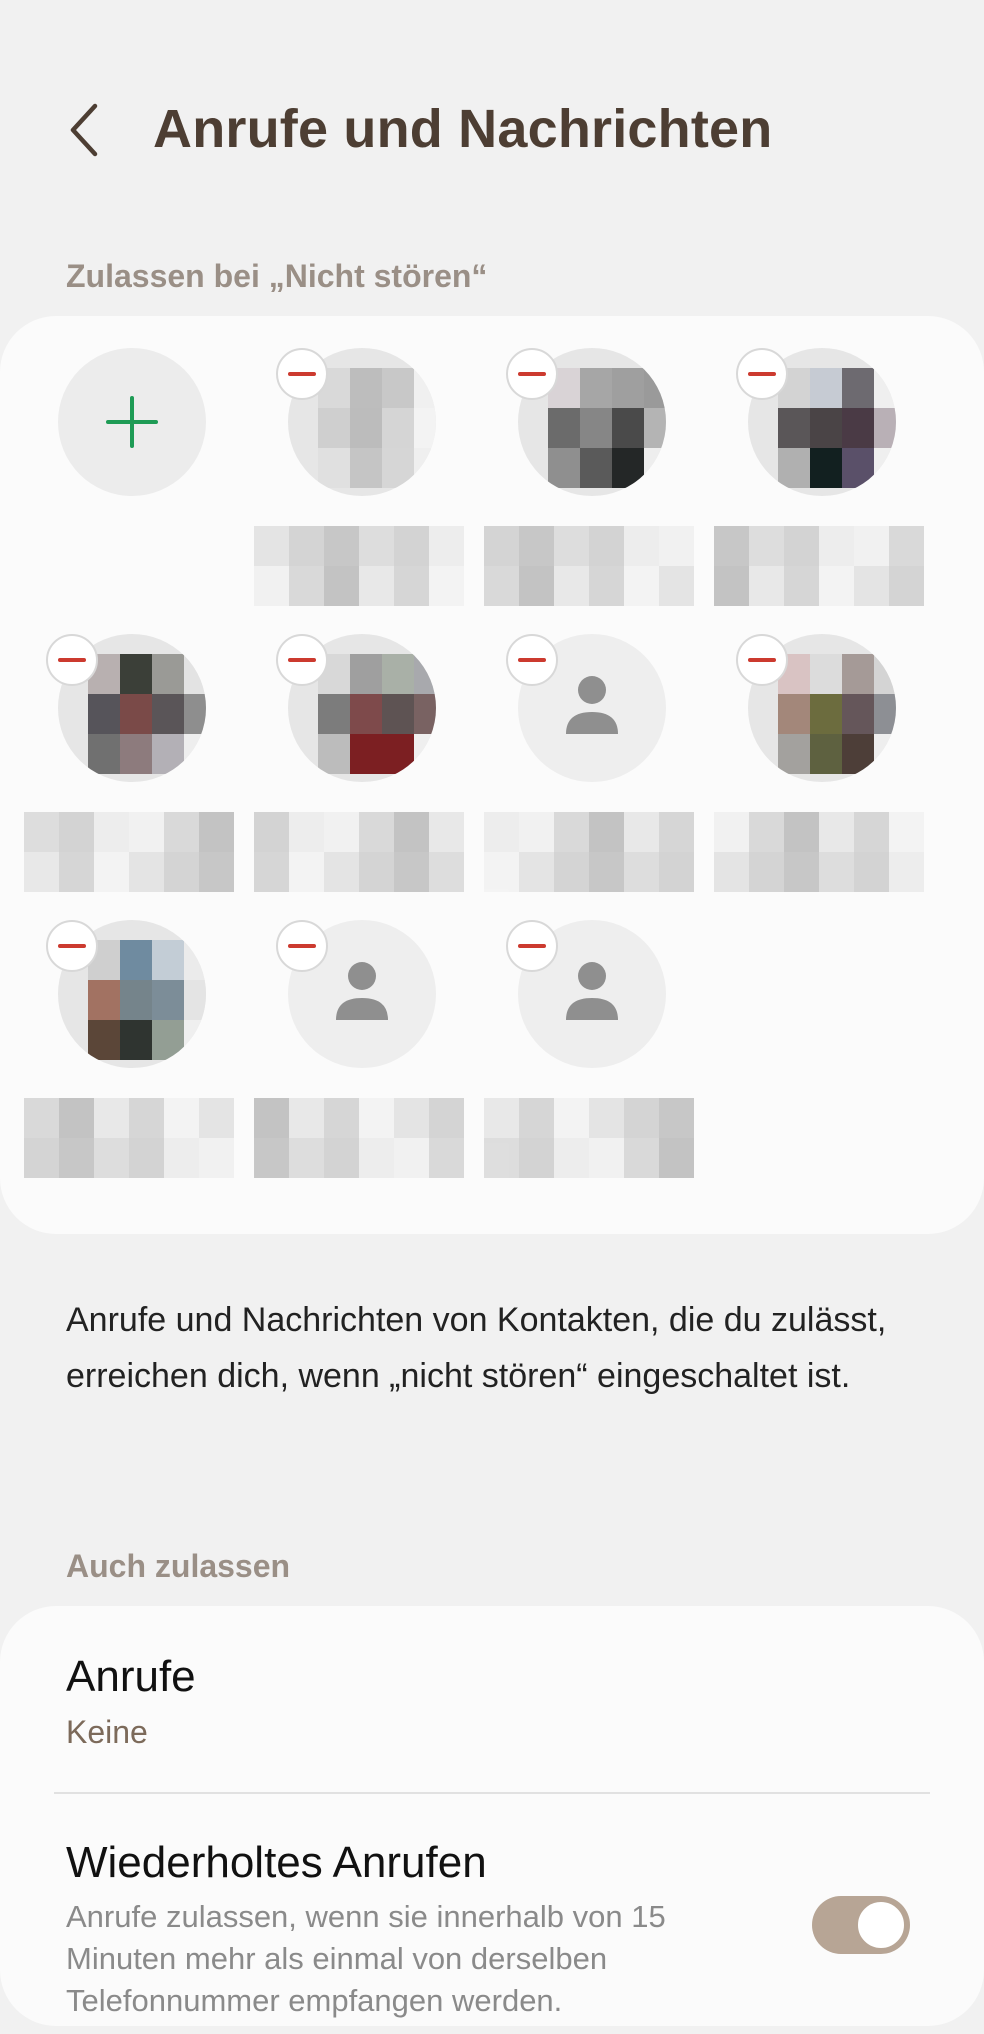 Image resolution: width=984 pixels, height=2034 pixels. What do you see at coordinates (492, 1699) in the screenshot?
I see `calls-setting-row: Anrufe Keine` at bounding box center [492, 1699].